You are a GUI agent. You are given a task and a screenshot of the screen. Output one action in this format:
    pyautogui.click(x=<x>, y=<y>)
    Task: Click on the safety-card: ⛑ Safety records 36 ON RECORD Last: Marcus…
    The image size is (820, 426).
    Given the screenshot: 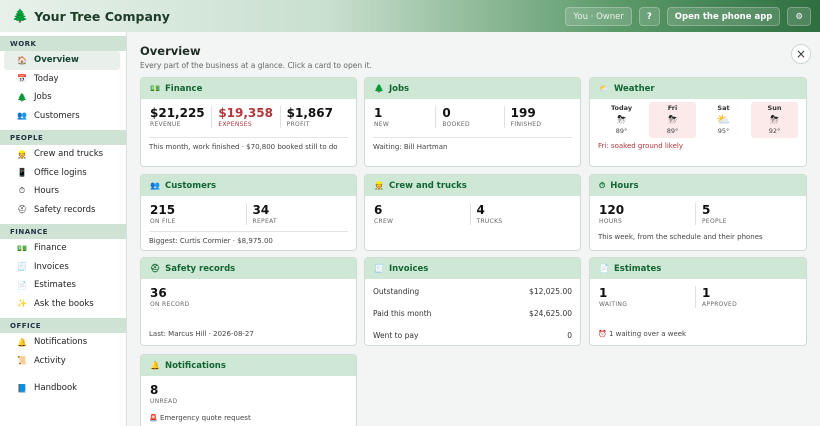 What is the action you would take?
    pyautogui.click(x=248, y=301)
    